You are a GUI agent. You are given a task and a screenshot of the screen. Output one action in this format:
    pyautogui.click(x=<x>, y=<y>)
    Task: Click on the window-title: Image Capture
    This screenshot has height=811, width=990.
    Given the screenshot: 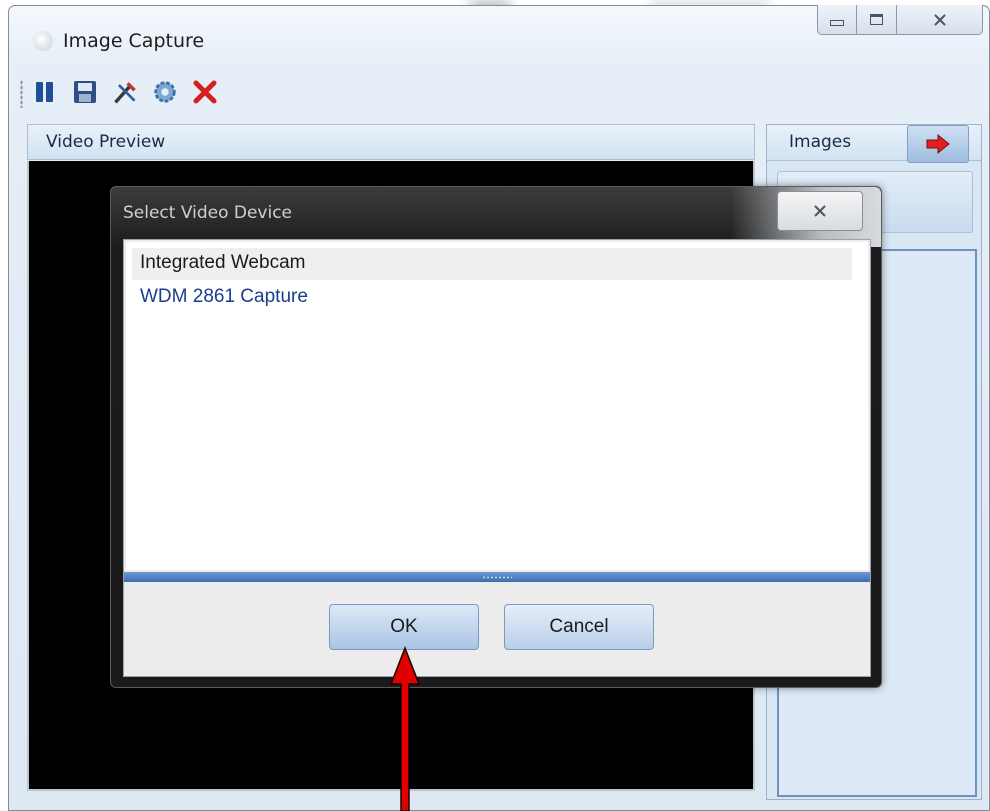 What is the action you would take?
    pyautogui.click(x=134, y=41)
    